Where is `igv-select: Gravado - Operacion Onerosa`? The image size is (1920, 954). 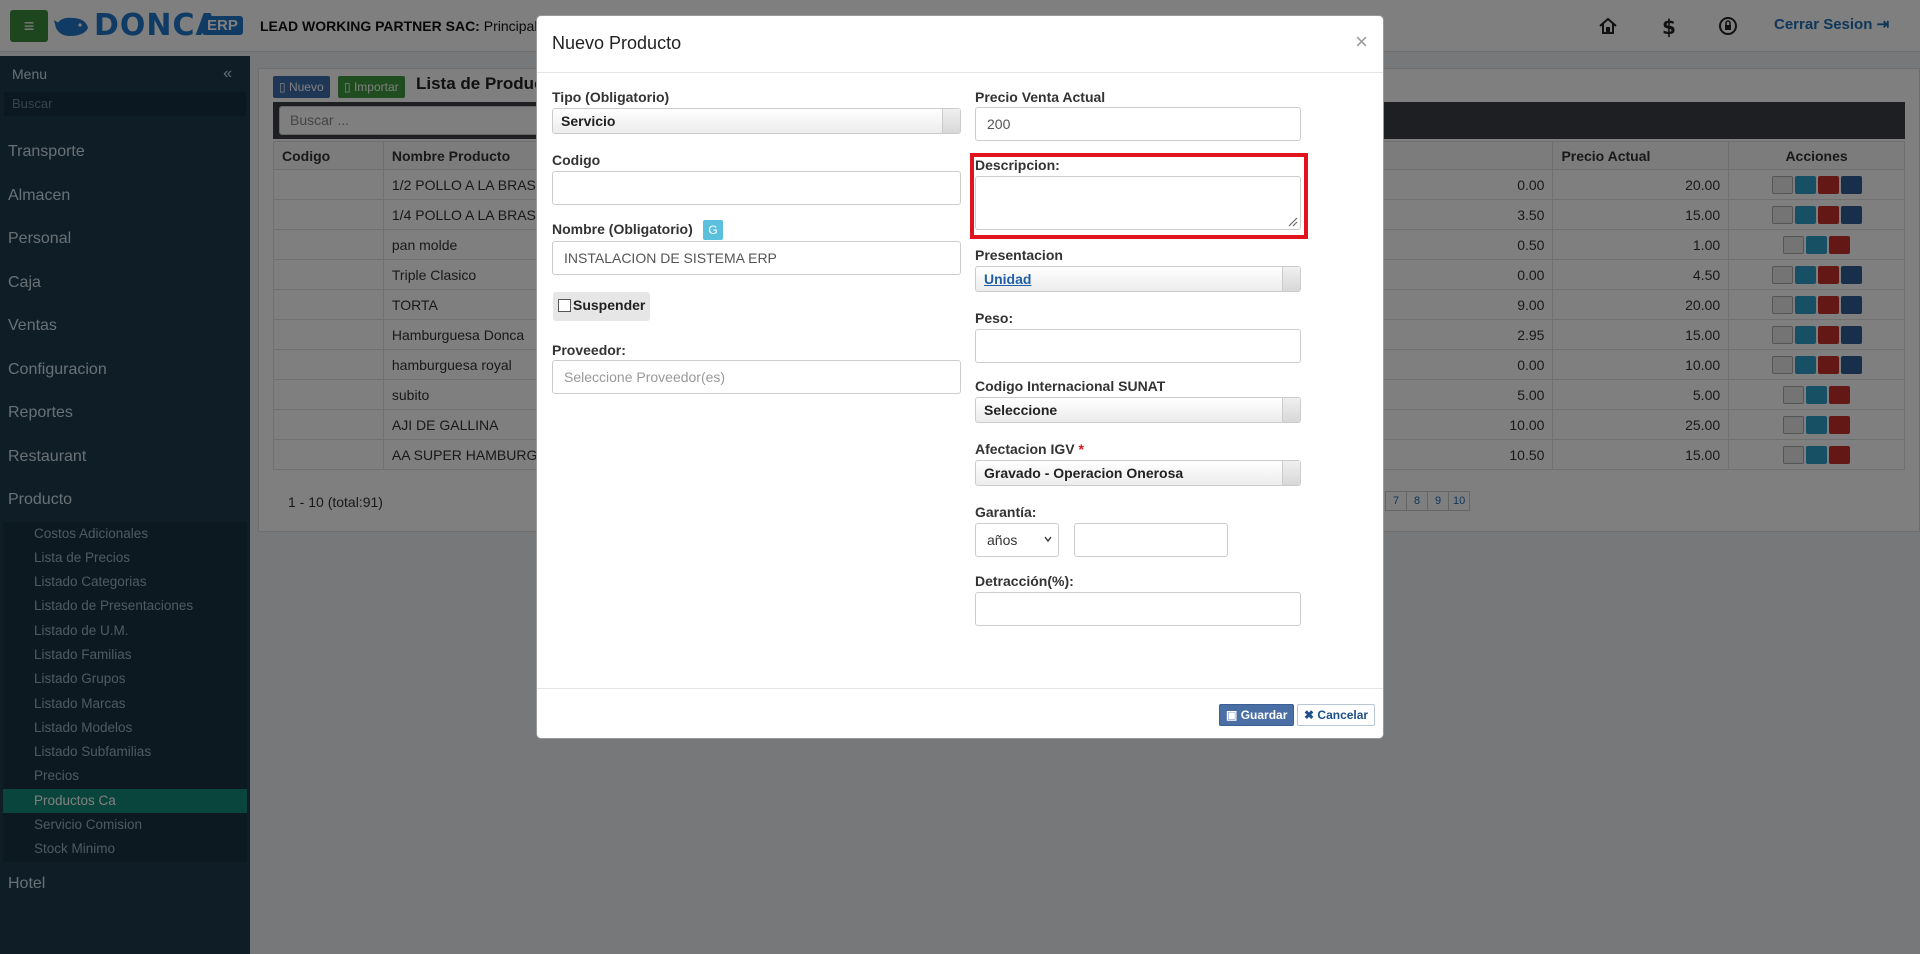
igv-select: Gravado - Operacion Onerosa is located at coordinates (1138, 473).